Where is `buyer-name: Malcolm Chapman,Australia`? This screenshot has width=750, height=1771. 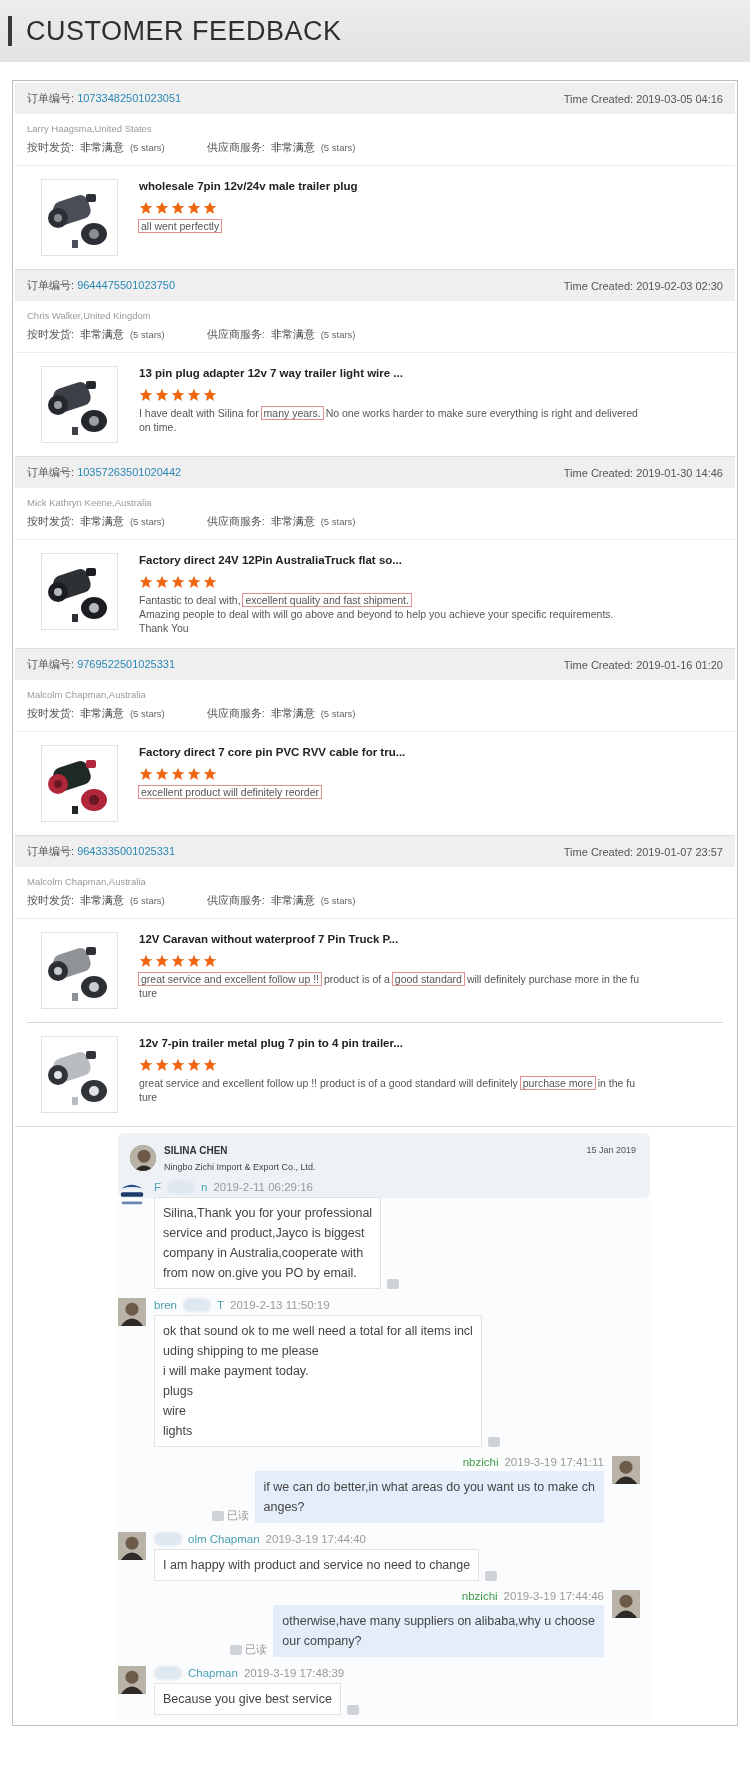
buyer-name: Malcolm Chapman,Australia is located at coordinates (87, 694).